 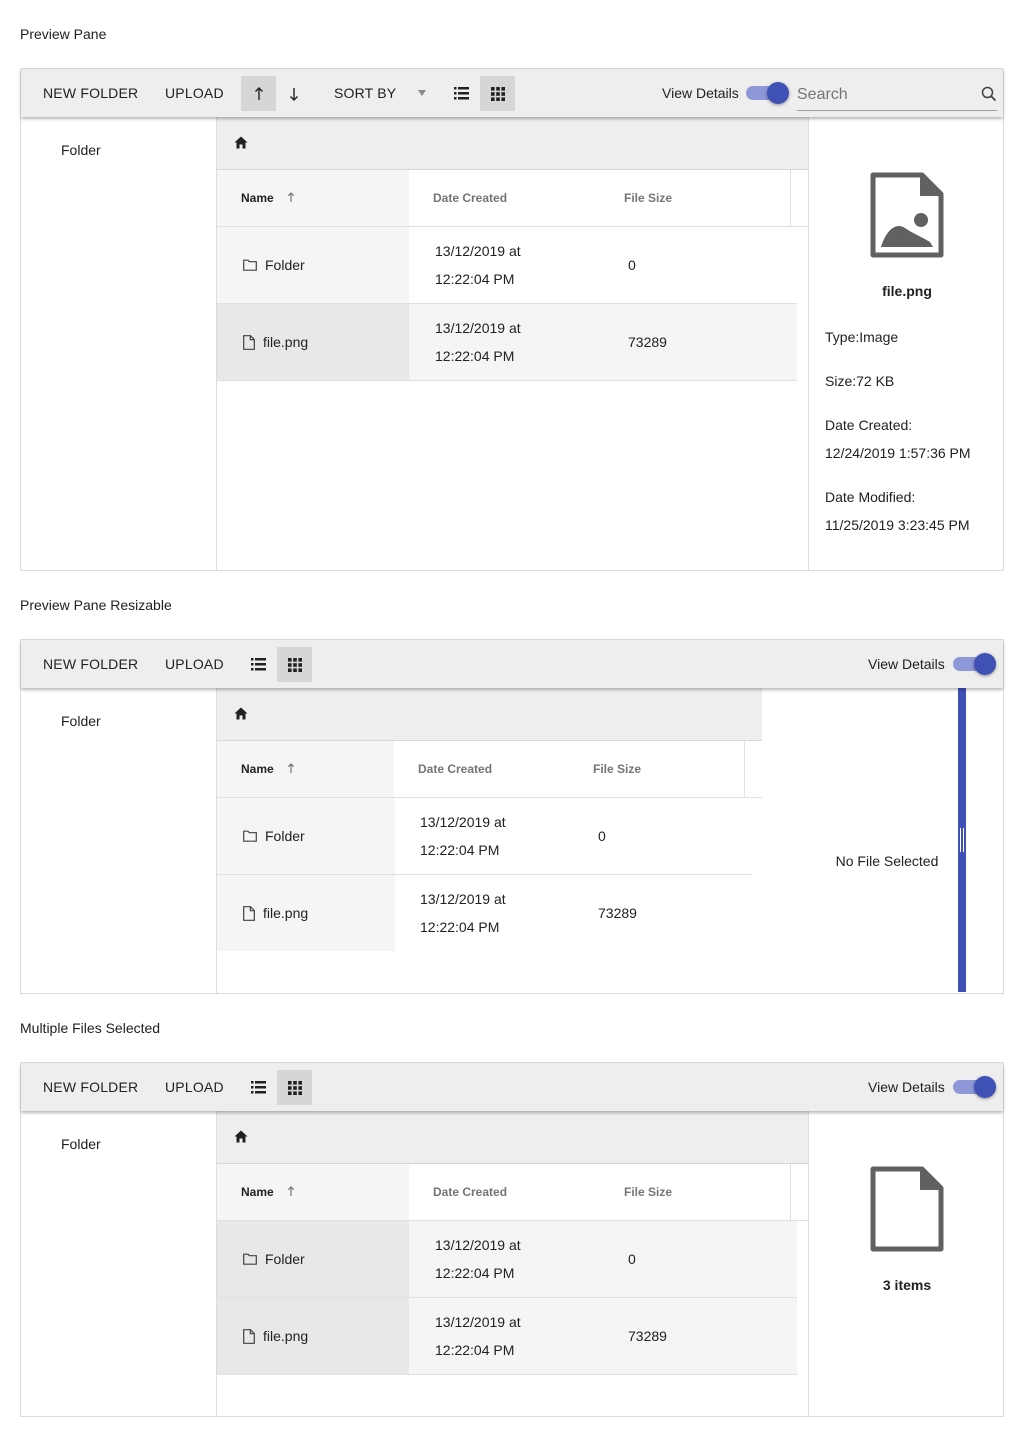 What do you see at coordinates (286, 913) in the screenshot?
I see `row-name-label: file.png` at bounding box center [286, 913].